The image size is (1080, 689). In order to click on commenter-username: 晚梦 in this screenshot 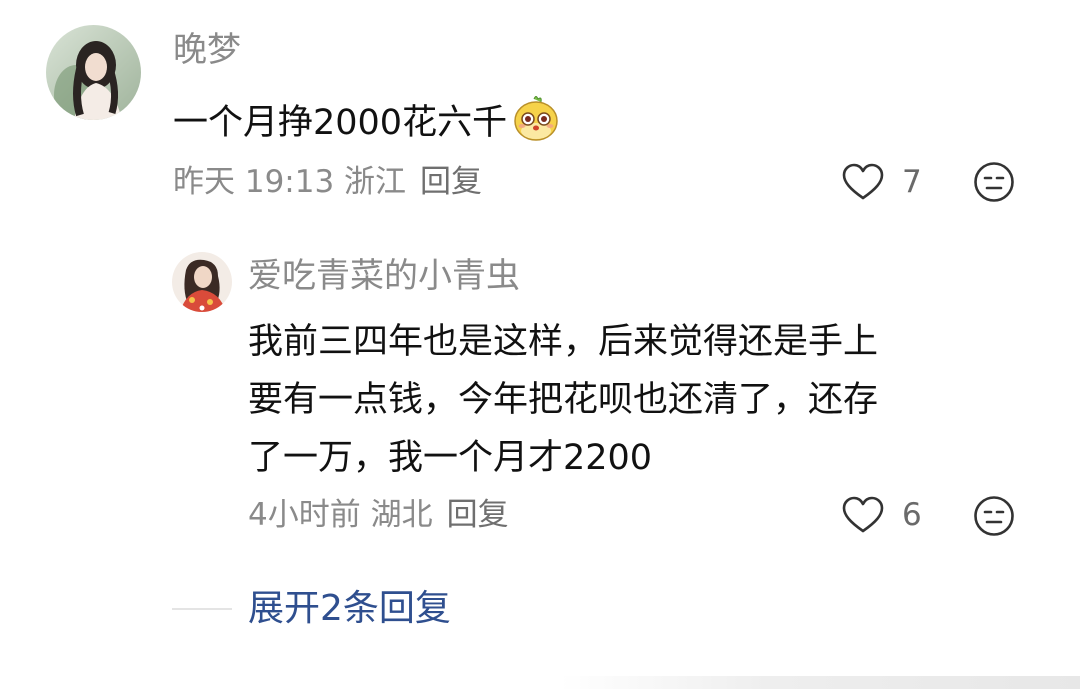, I will do `click(207, 50)`.